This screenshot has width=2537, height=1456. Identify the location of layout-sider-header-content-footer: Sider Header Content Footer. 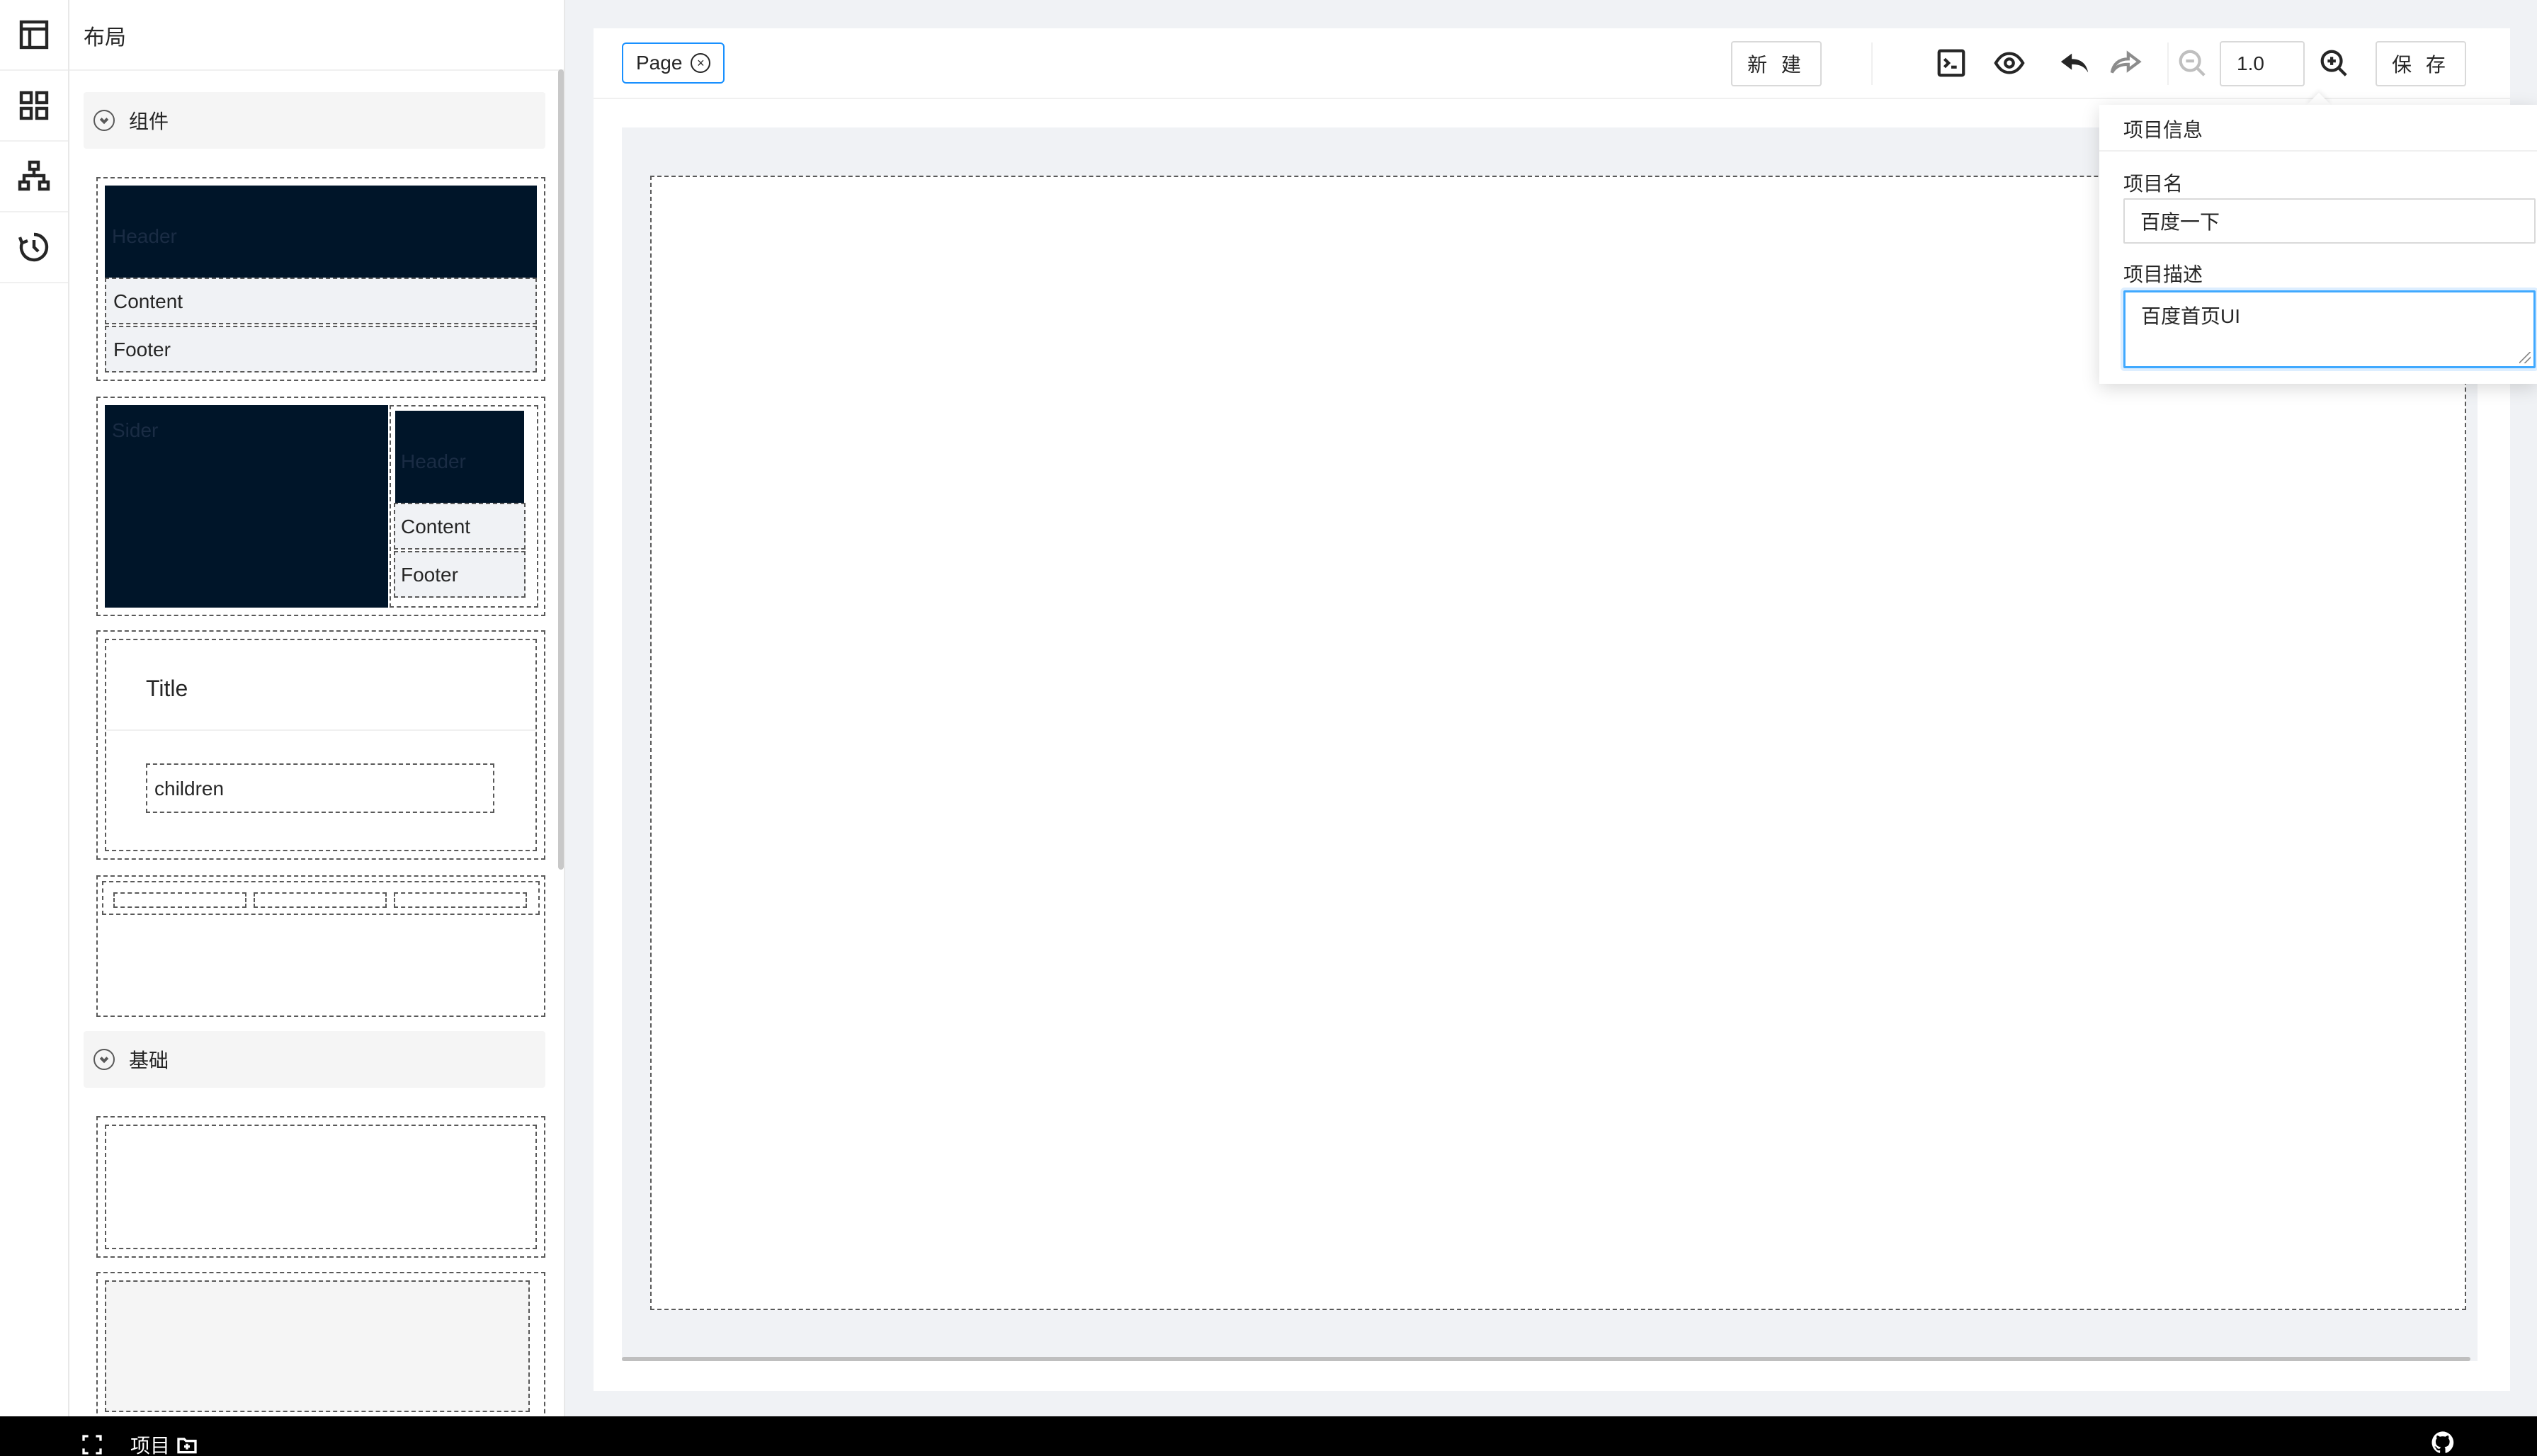
(320, 507).